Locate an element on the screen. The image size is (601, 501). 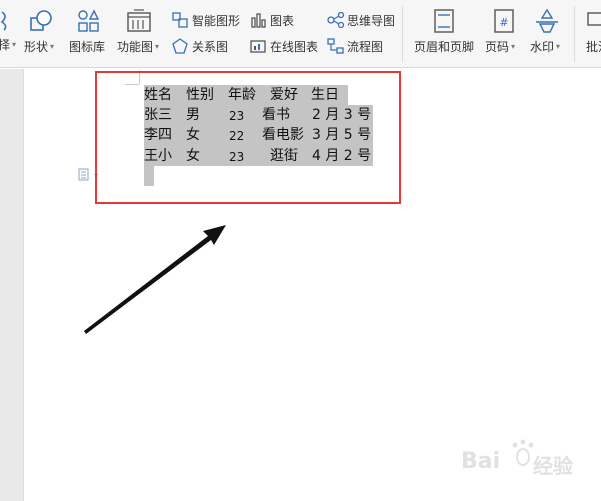
watermark-suffix: 经验 is located at coordinates (553, 466).